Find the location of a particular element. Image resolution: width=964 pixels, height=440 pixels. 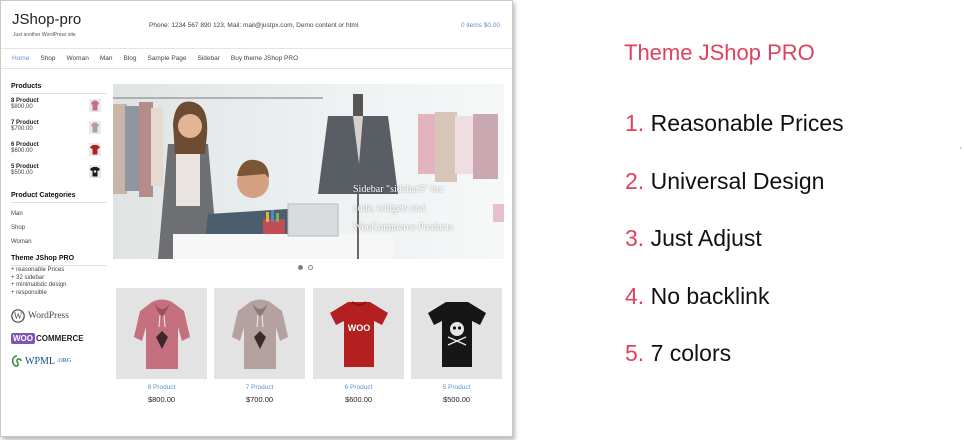

feature-number: 1. is located at coordinates (635, 123).